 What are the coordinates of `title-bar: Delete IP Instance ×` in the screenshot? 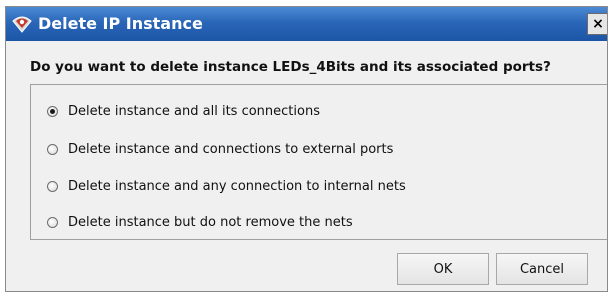 It's located at (306, 24).